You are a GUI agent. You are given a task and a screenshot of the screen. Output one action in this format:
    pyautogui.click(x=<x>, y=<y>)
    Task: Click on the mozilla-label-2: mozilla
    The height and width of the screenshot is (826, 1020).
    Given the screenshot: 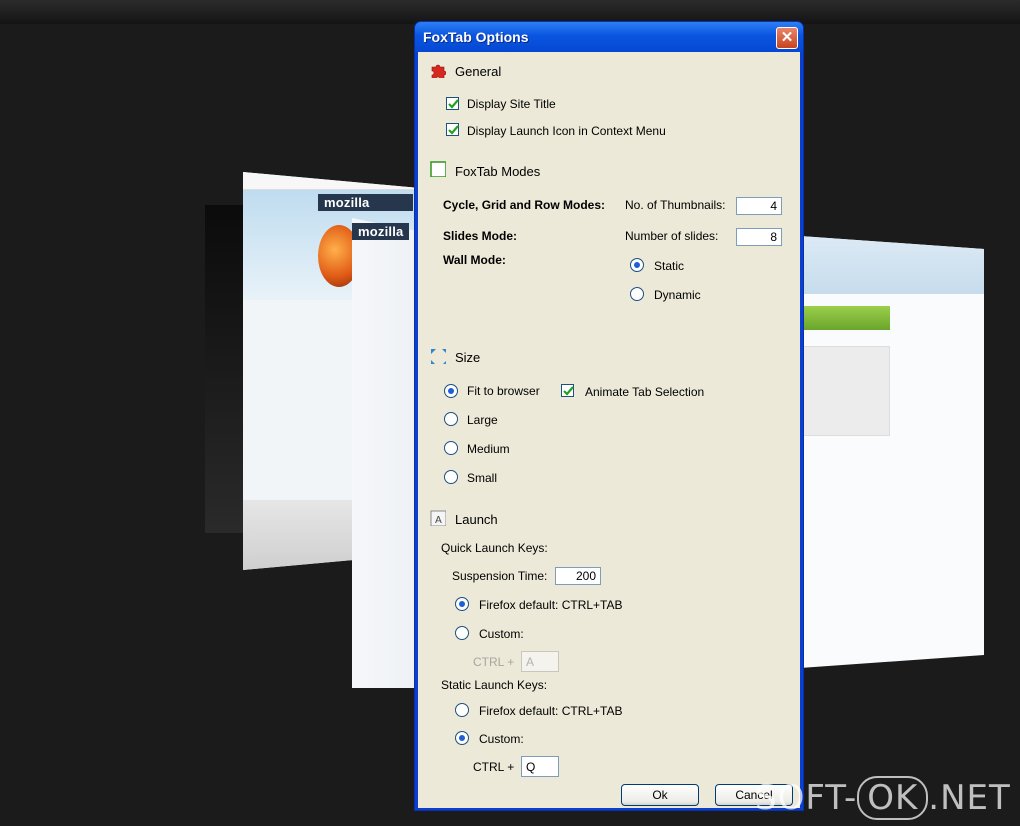 What is the action you would take?
    pyautogui.click(x=381, y=231)
    